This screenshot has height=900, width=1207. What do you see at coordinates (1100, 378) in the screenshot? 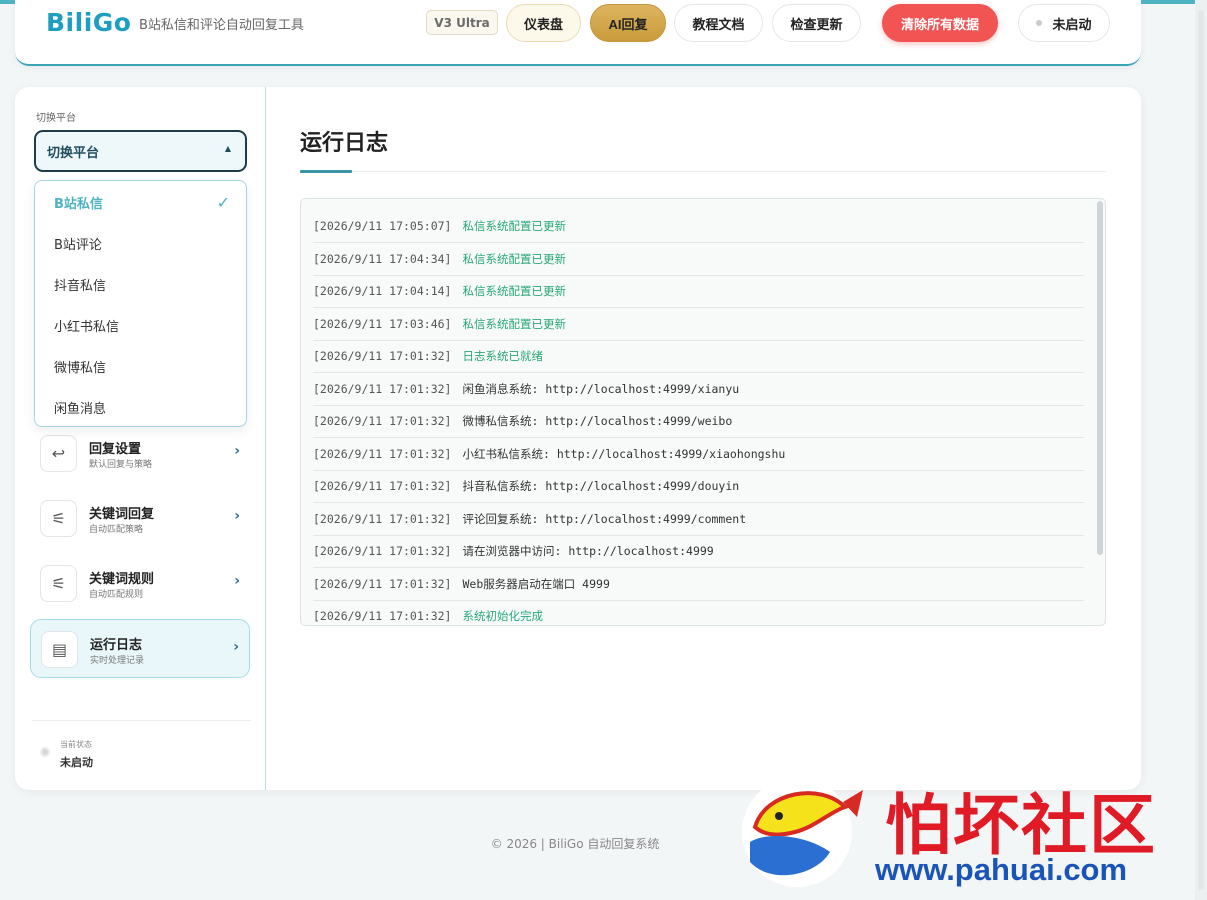
I see `log-scrollbar` at bounding box center [1100, 378].